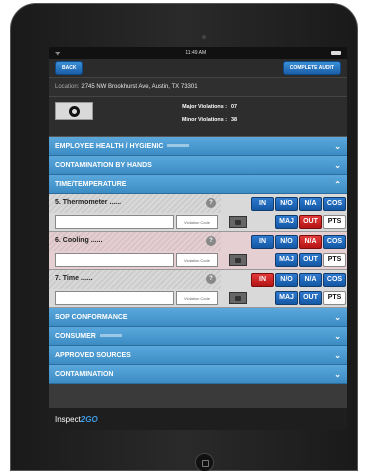 The width and height of the screenshot is (368, 471). I want to click on section-label: CONTAMINATION BY HANDS, so click(103, 165).